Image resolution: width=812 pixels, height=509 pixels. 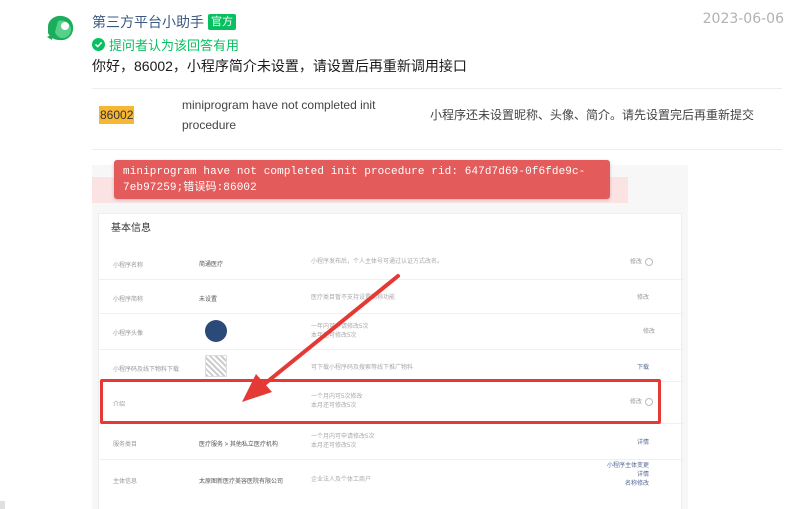 I want to click on author-line: 第三方平台小助手 官方, so click(x=164, y=22).